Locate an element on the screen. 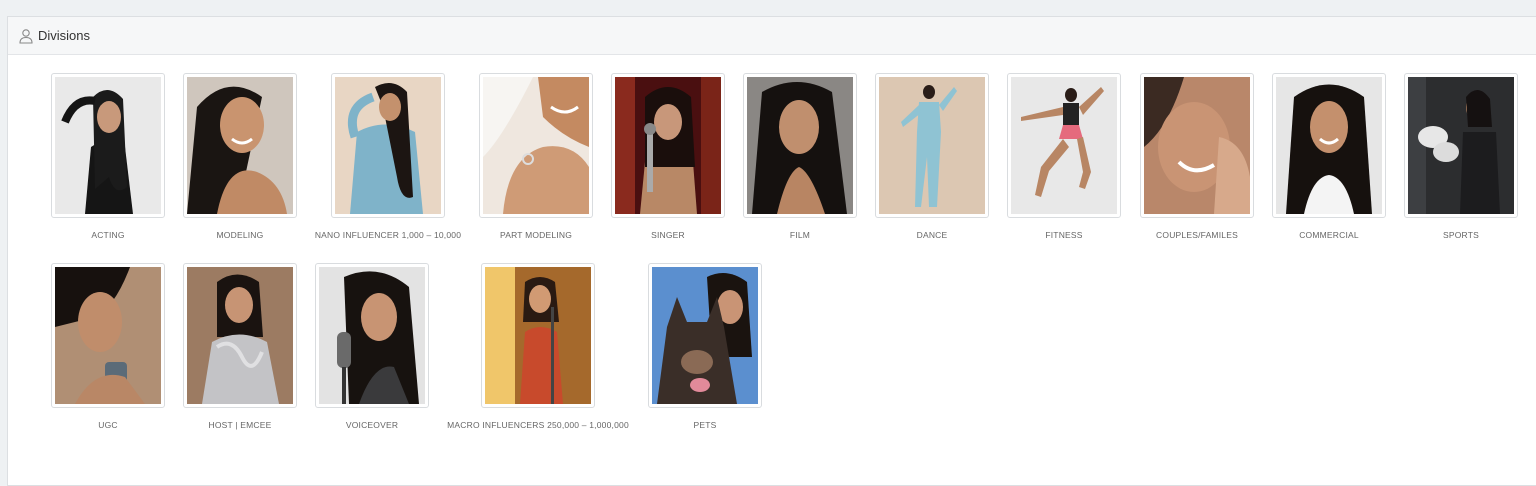 The image size is (1536, 486). photo-dance is located at coordinates (932, 145).